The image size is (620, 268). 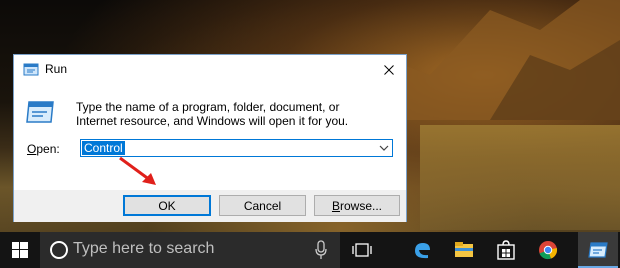 I want to click on taskbar: Type here to search, so click(x=310, y=250).